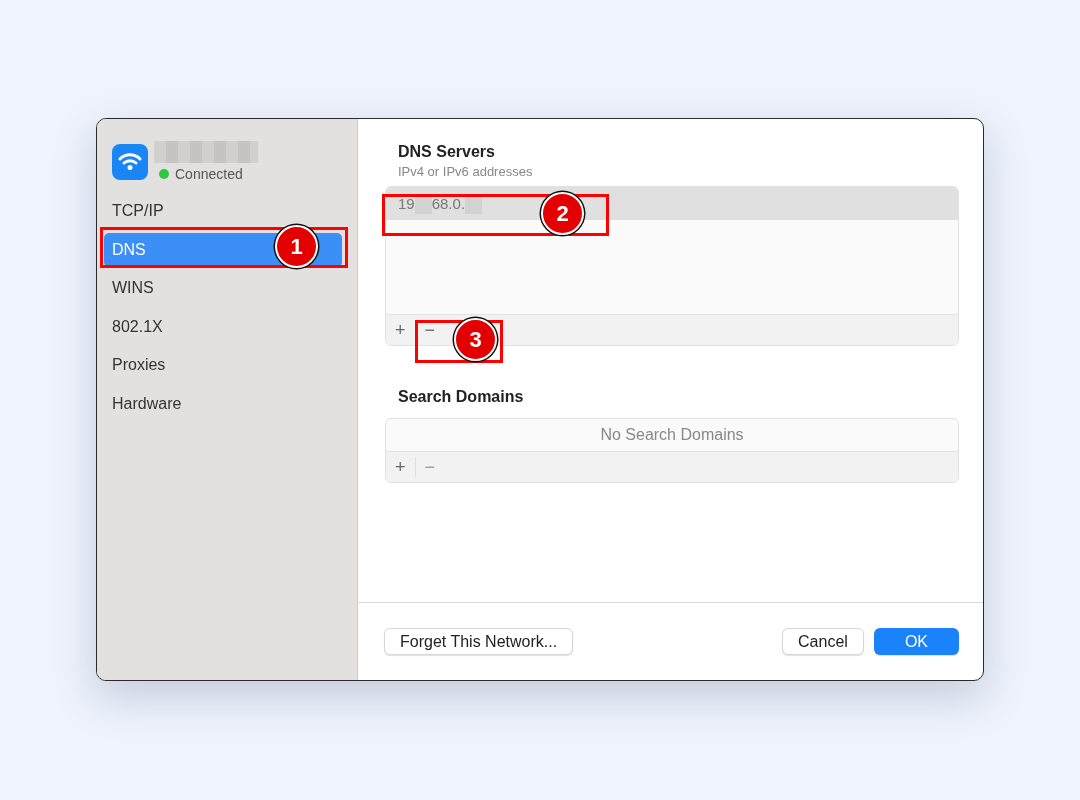  What do you see at coordinates (164, 174) in the screenshot?
I see `status-dot` at bounding box center [164, 174].